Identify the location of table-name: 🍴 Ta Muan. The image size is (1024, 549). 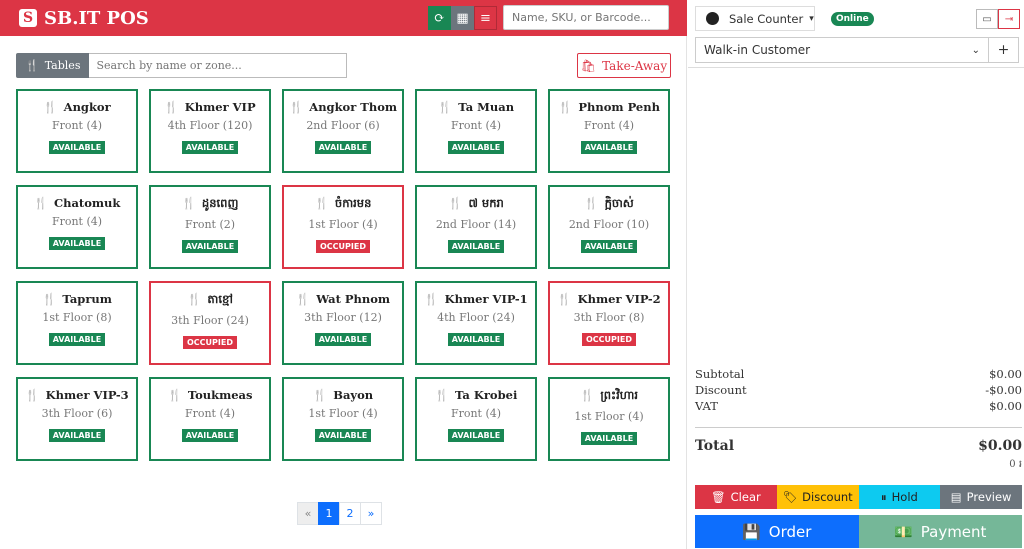
(476, 107).